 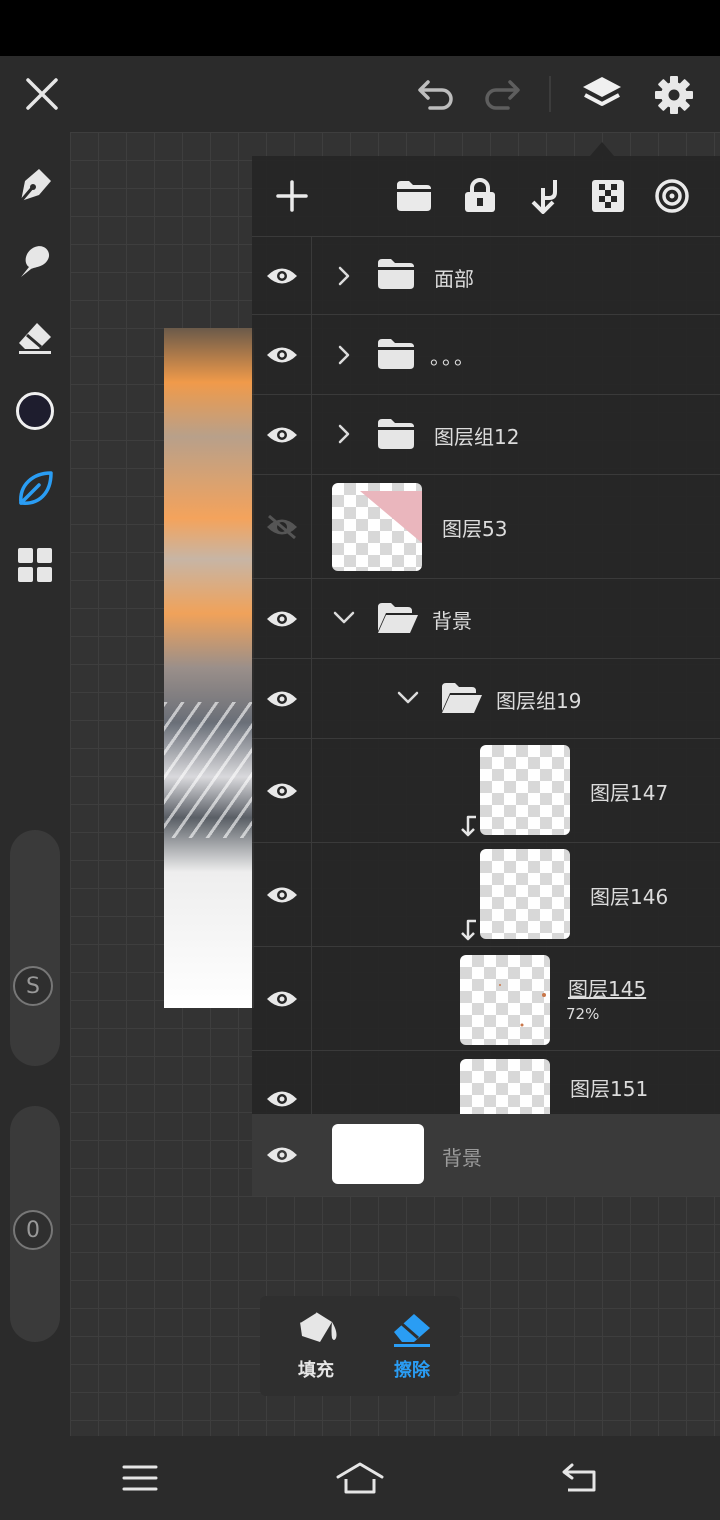 What do you see at coordinates (209, 668) in the screenshot?
I see `artwork-preview` at bounding box center [209, 668].